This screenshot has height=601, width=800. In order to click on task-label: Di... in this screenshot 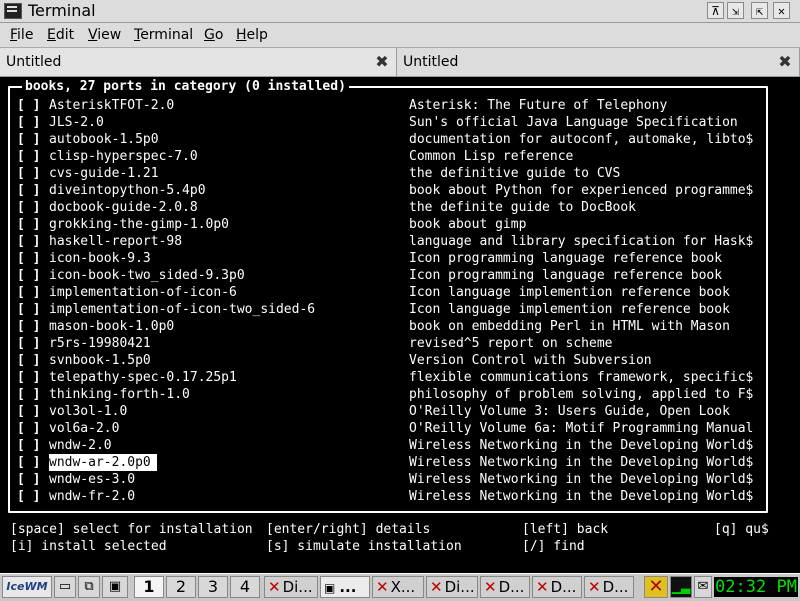, I will do `click(297, 587)`.